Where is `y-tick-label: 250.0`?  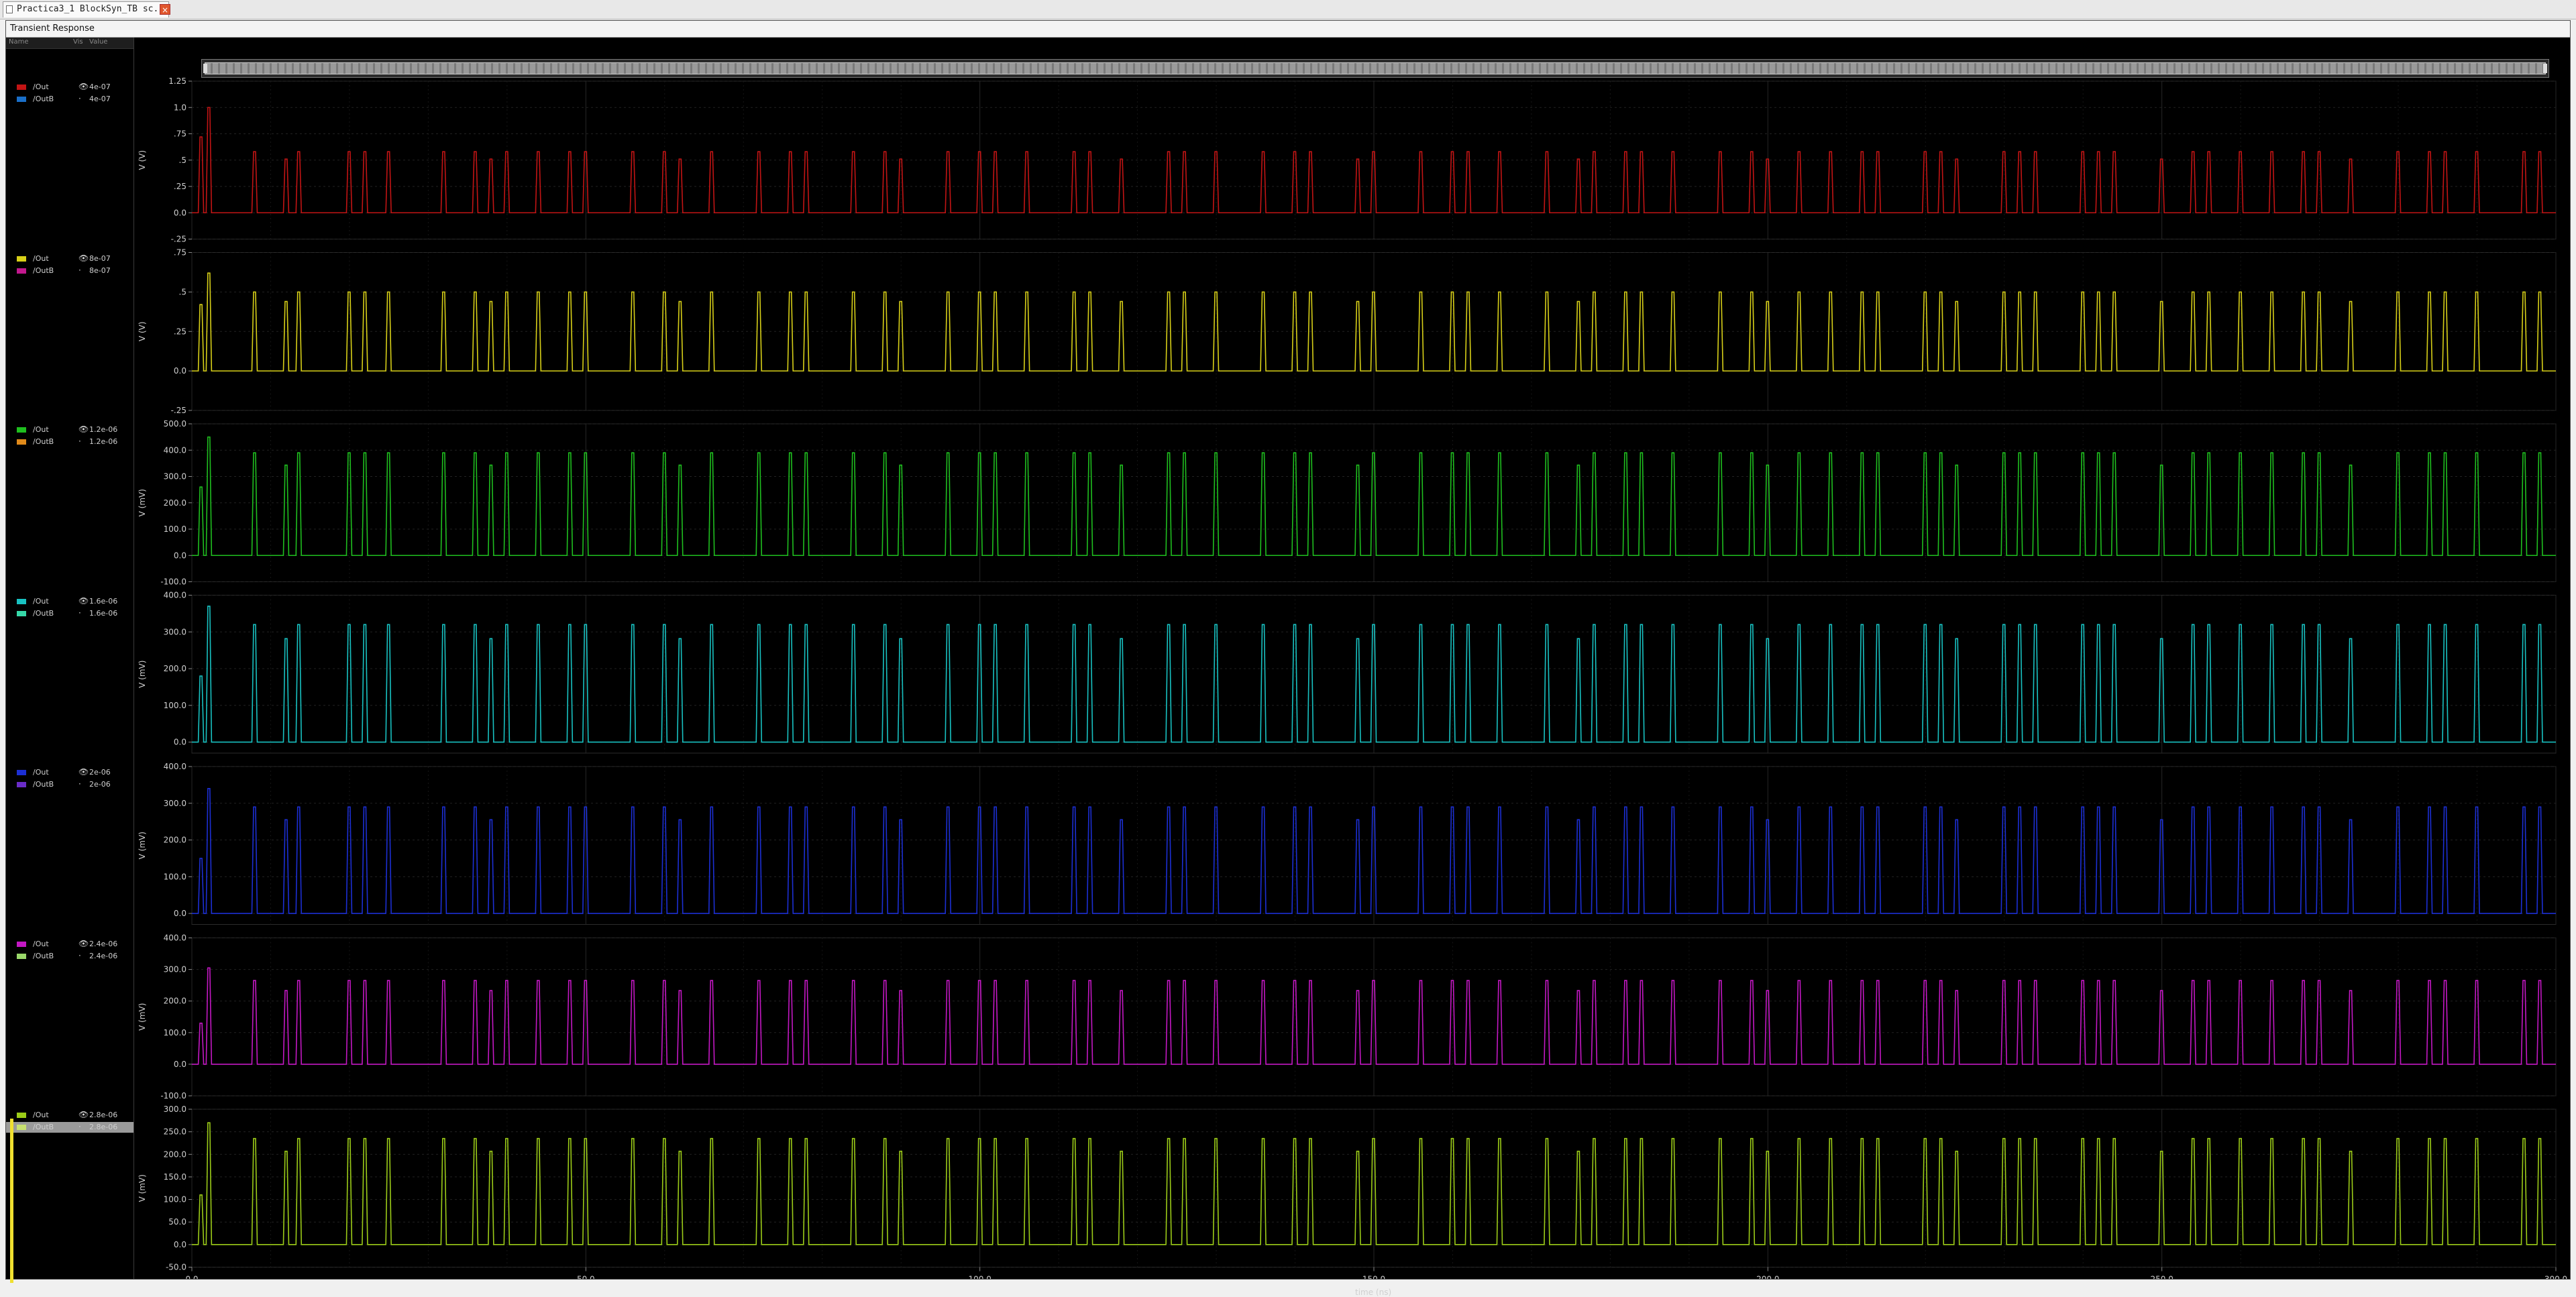 y-tick-label: 250.0 is located at coordinates (175, 1132).